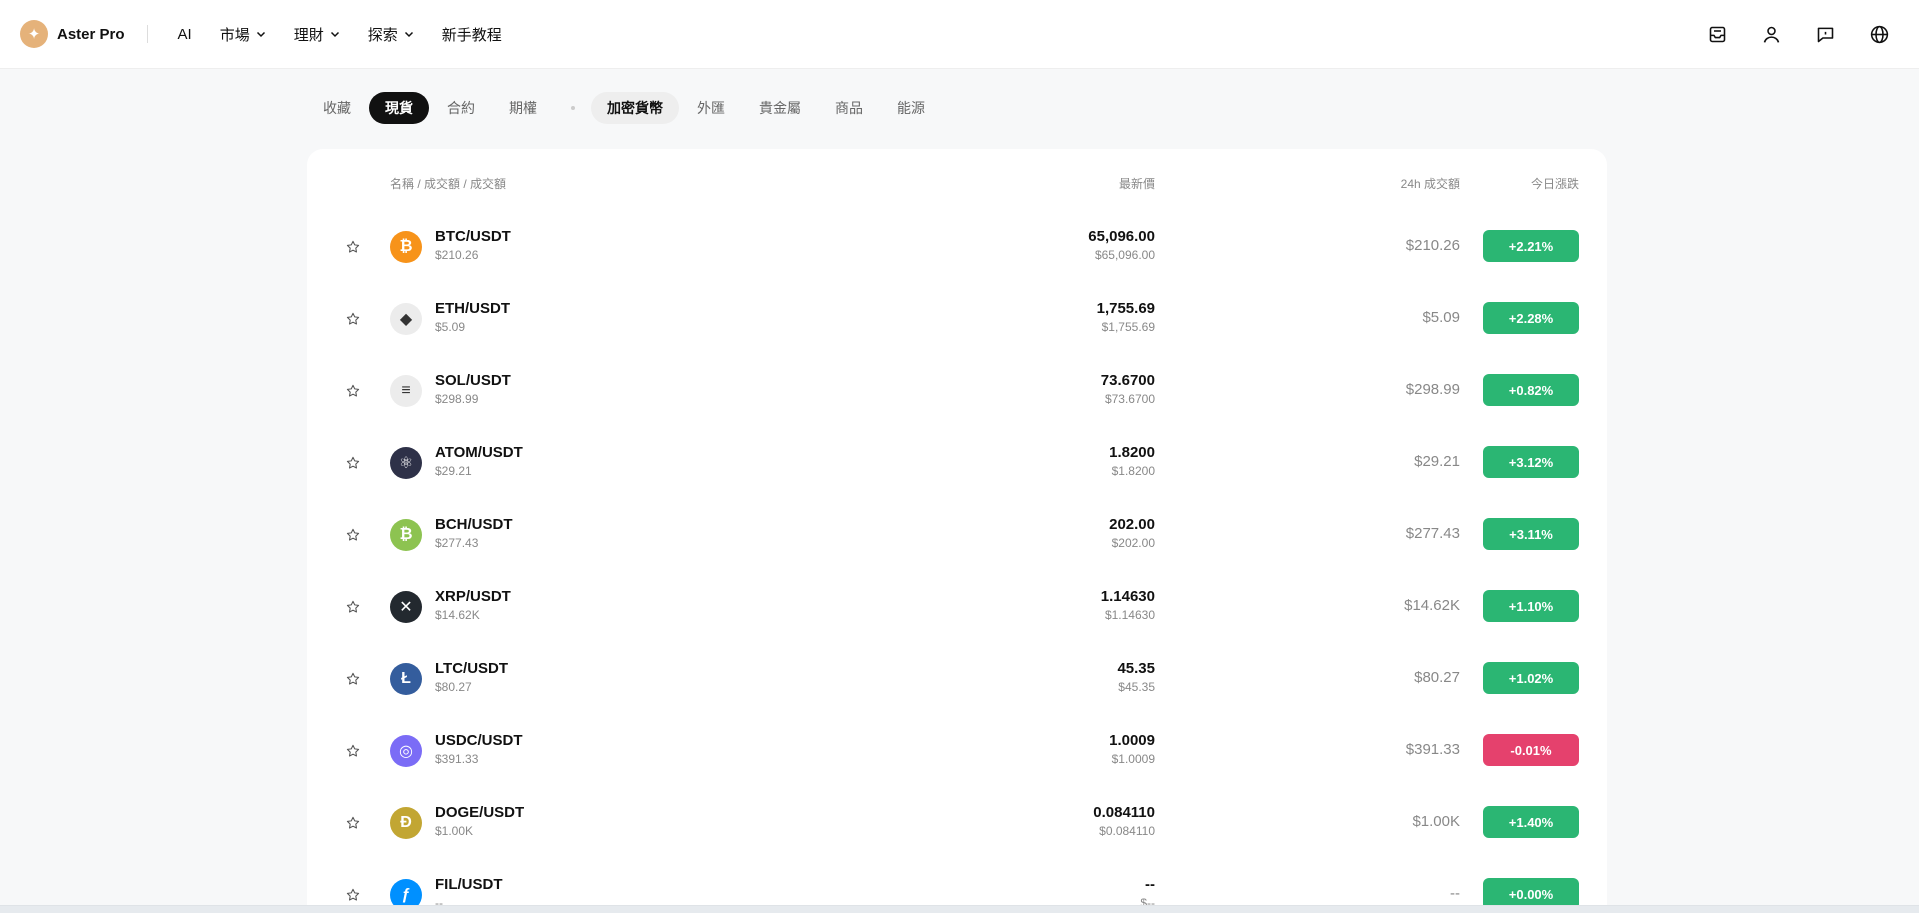 The width and height of the screenshot is (1919, 913). I want to click on pair-turnover: $14.62K, so click(457, 615).